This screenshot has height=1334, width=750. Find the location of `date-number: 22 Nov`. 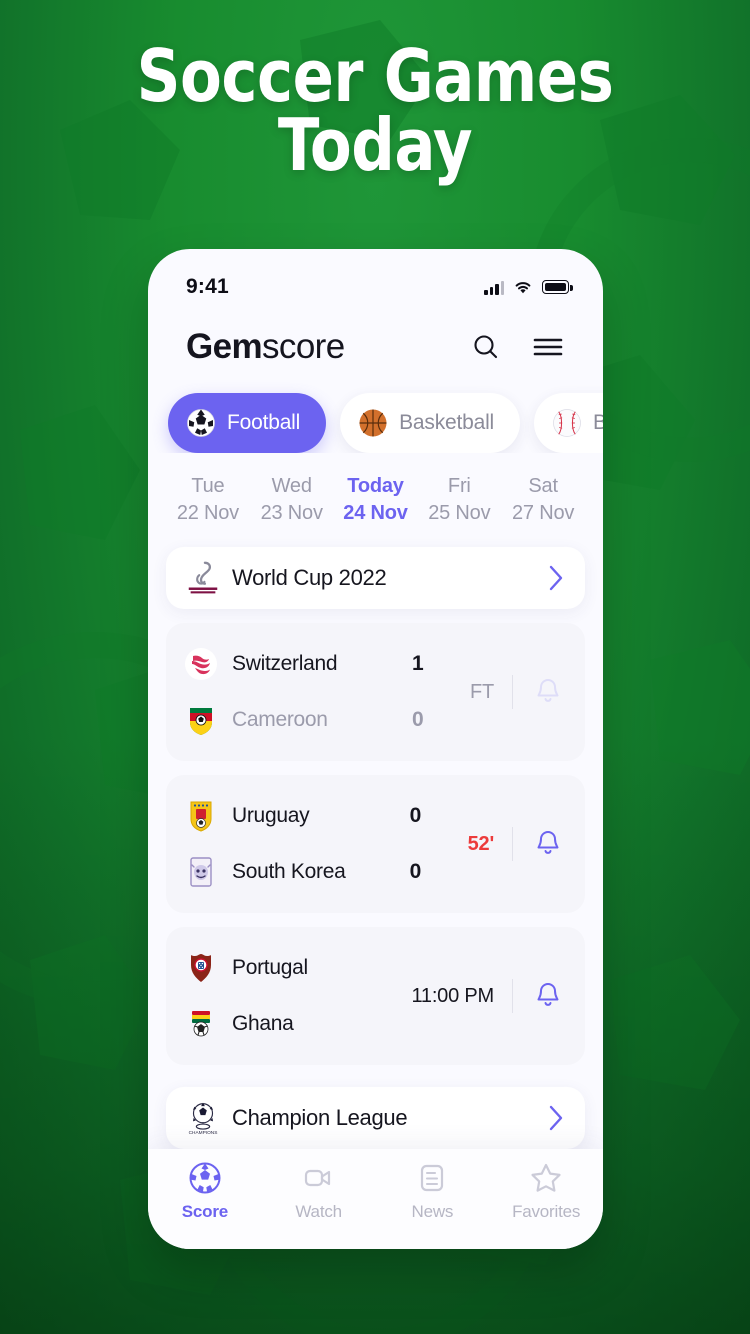

date-number: 22 Nov is located at coordinates (207, 513).